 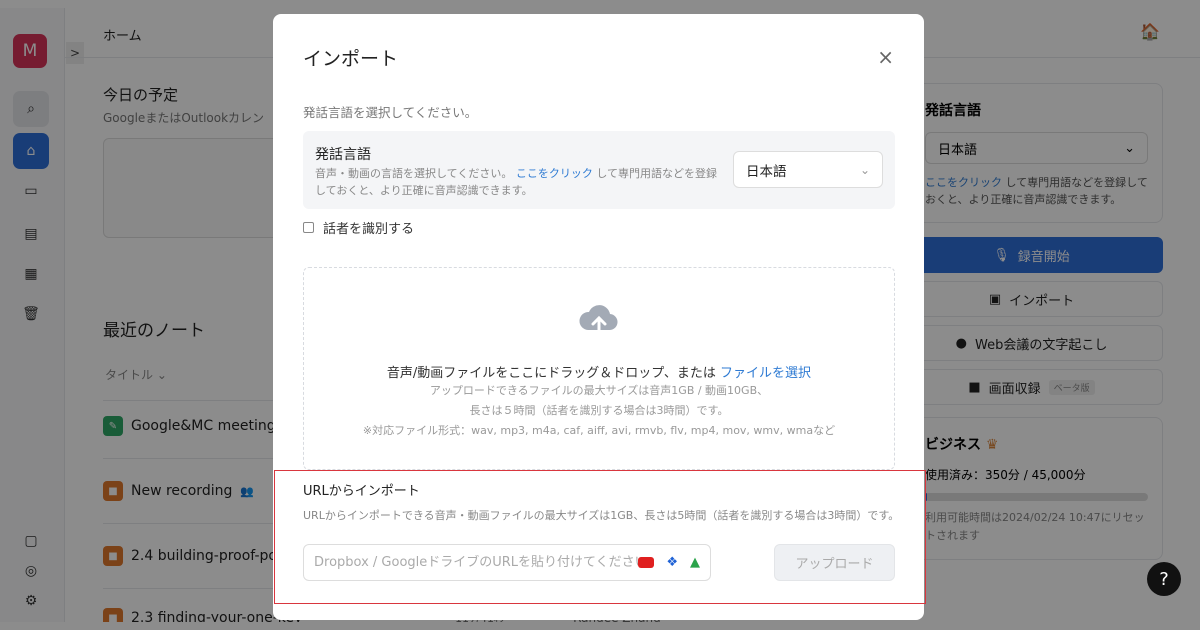 I want to click on url-import-title: URLからインポート, so click(x=361, y=491).